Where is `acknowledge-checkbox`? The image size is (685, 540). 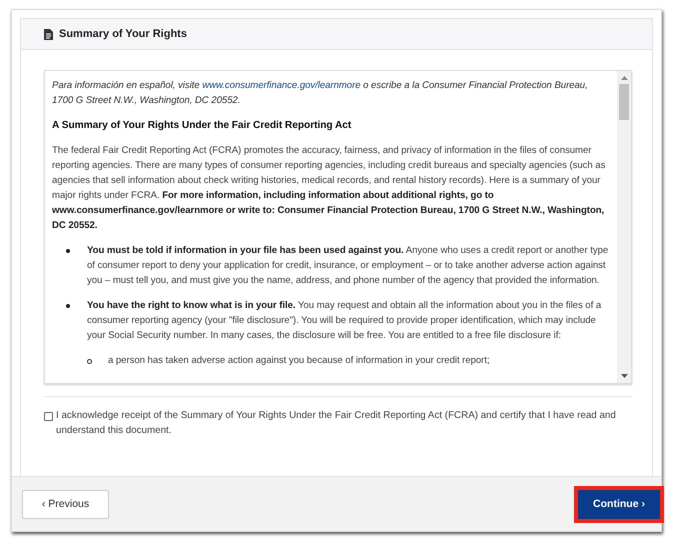 acknowledge-checkbox is located at coordinates (48, 416).